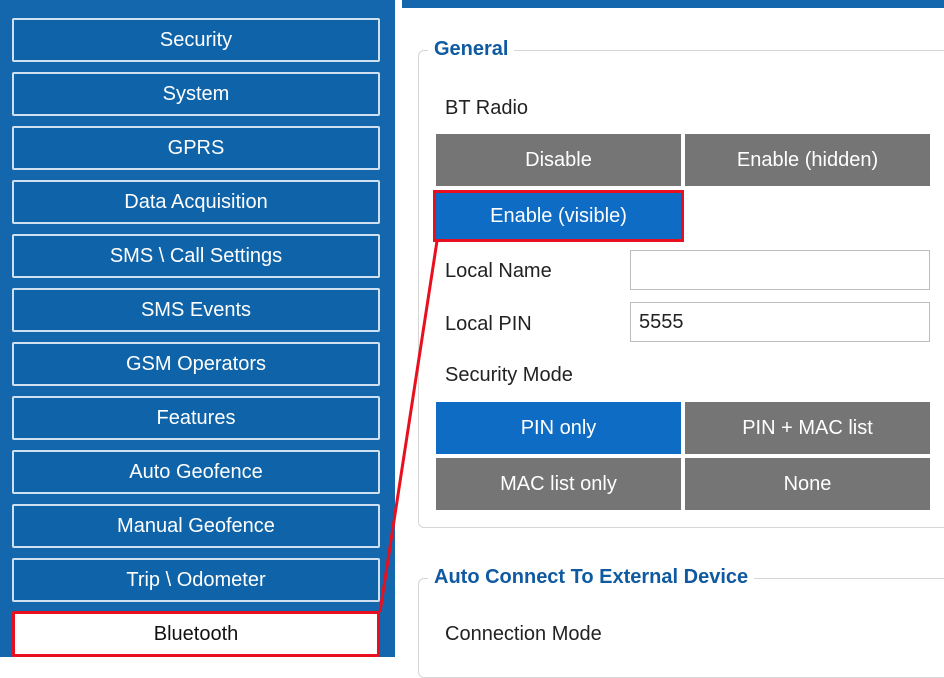 This screenshot has height=678, width=944. Describe the element at coordinates (196, 256) in the screenshot. I see `sidebar-item-sms-call-settings: SMS \ Call Settings` at that location.